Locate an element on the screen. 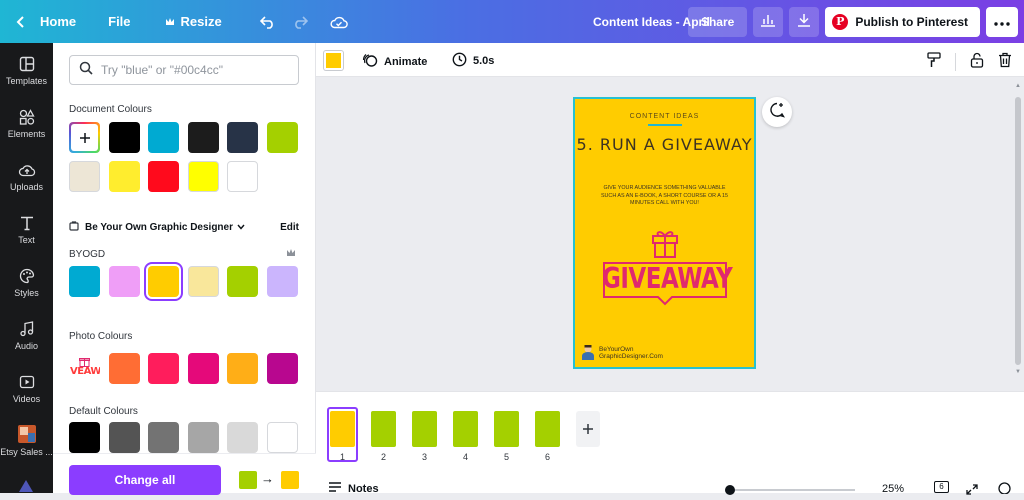 This screenshot has width=1024, height=500. editor-toolbar: Animate 5.0s is located at coordinates (670, 60).